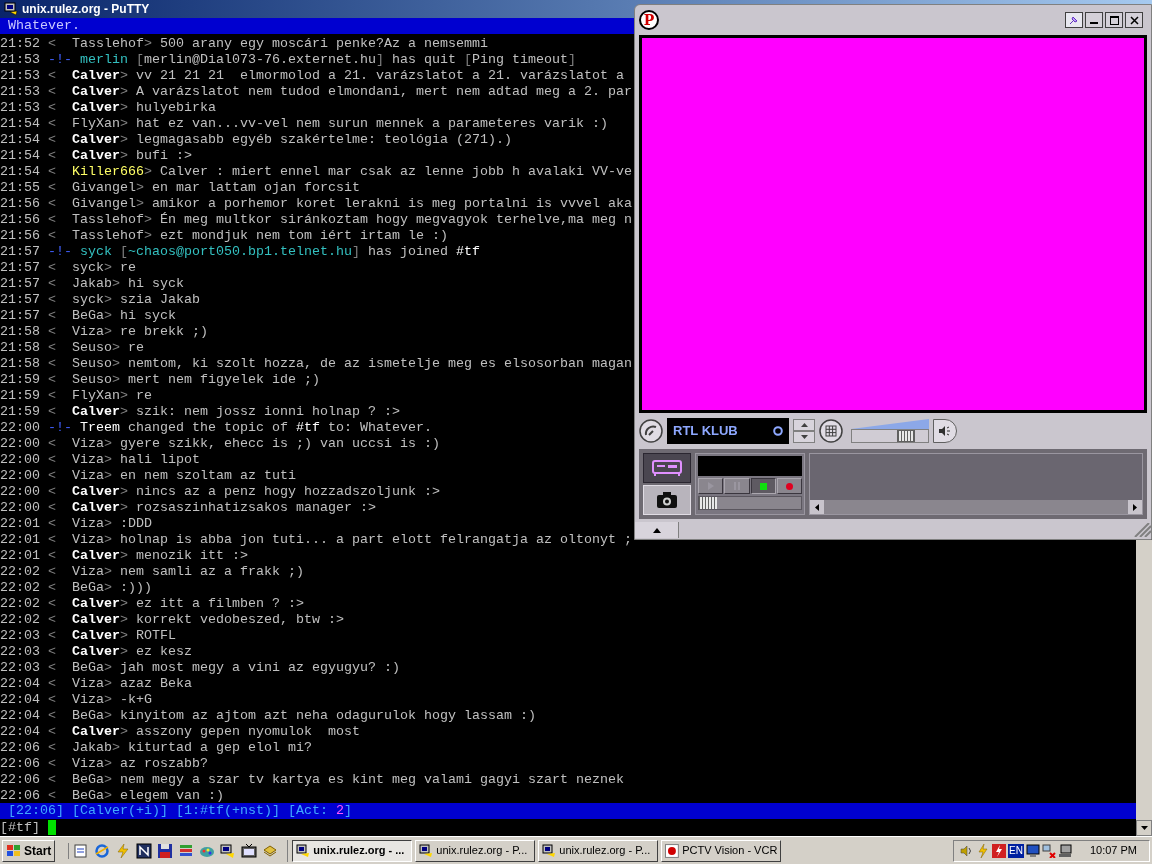 This screenshot has height=864, width=1152. What do you see at coordinates (831, 431) in the screenshot?
I see `keypad-icon` at bounding box center [831, 431].